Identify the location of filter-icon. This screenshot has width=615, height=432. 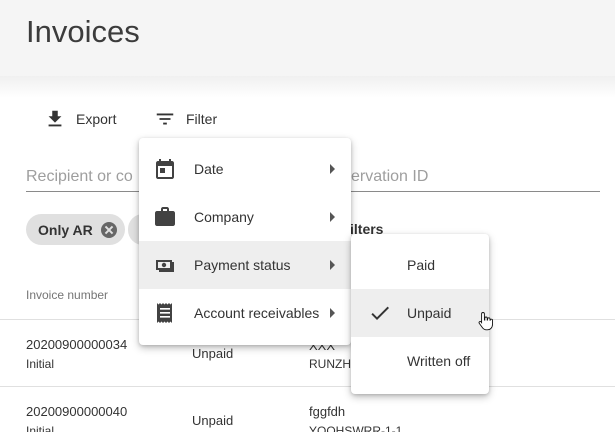
(165, 119).